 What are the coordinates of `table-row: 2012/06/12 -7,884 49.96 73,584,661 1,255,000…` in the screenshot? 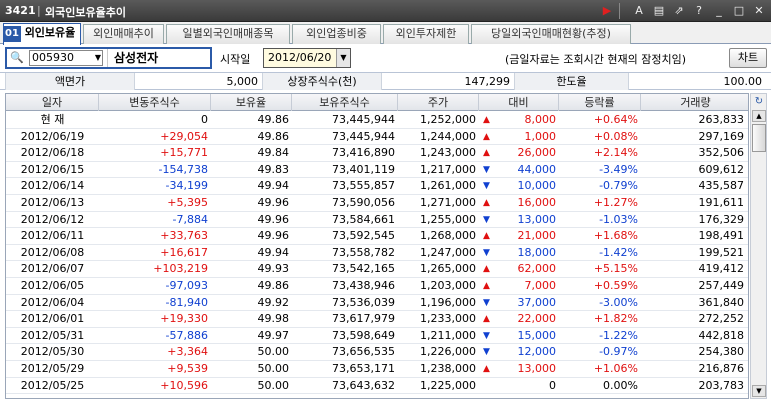 It's located at (377, 220).